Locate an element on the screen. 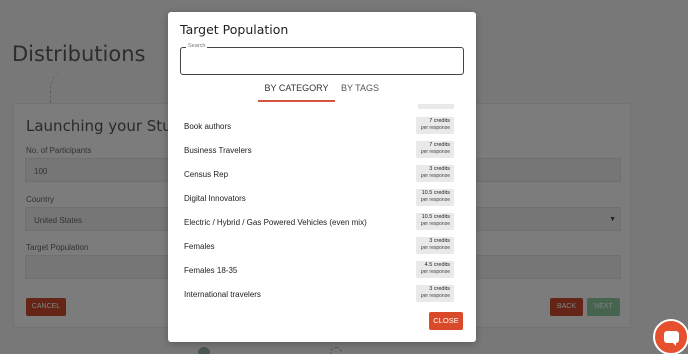  list-item: Females 3 credits per response is located at coordinates (322, 246).